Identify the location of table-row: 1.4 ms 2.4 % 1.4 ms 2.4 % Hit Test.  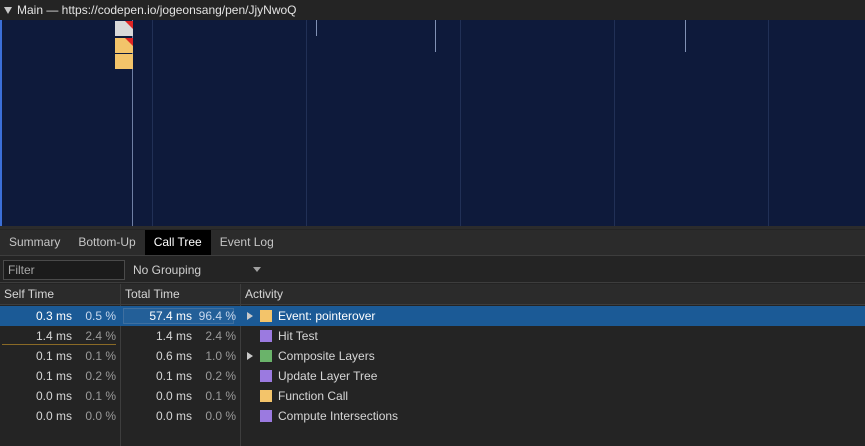
(432, 336).